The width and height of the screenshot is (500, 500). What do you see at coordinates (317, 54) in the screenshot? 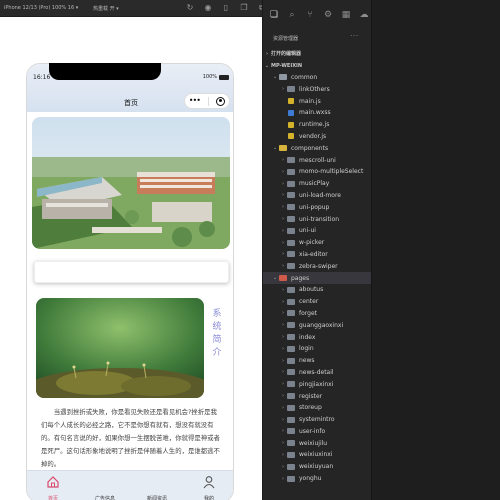
I see `open-editors-section: › 打开的编辑器` at bounding box center [317, 54].